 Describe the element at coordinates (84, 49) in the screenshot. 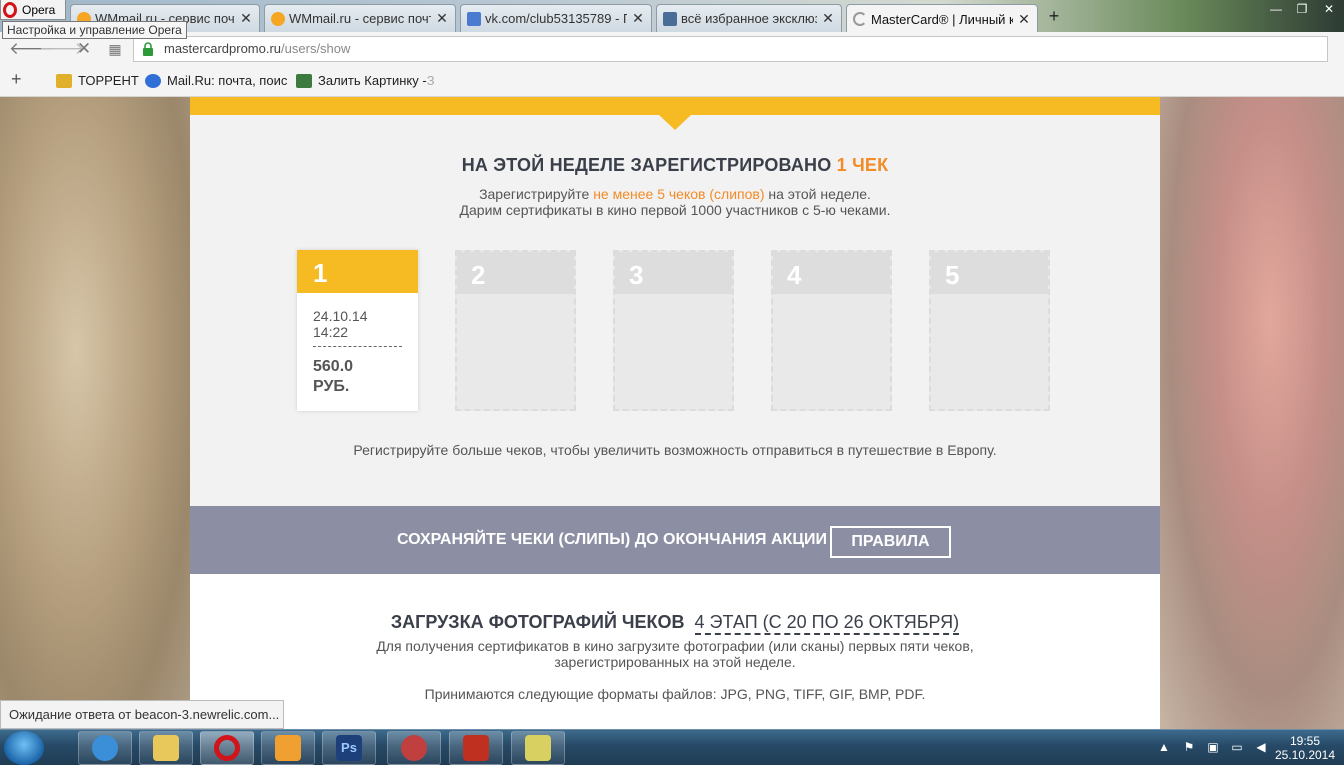

I see `stop-loading-icon: ✕` at that location.